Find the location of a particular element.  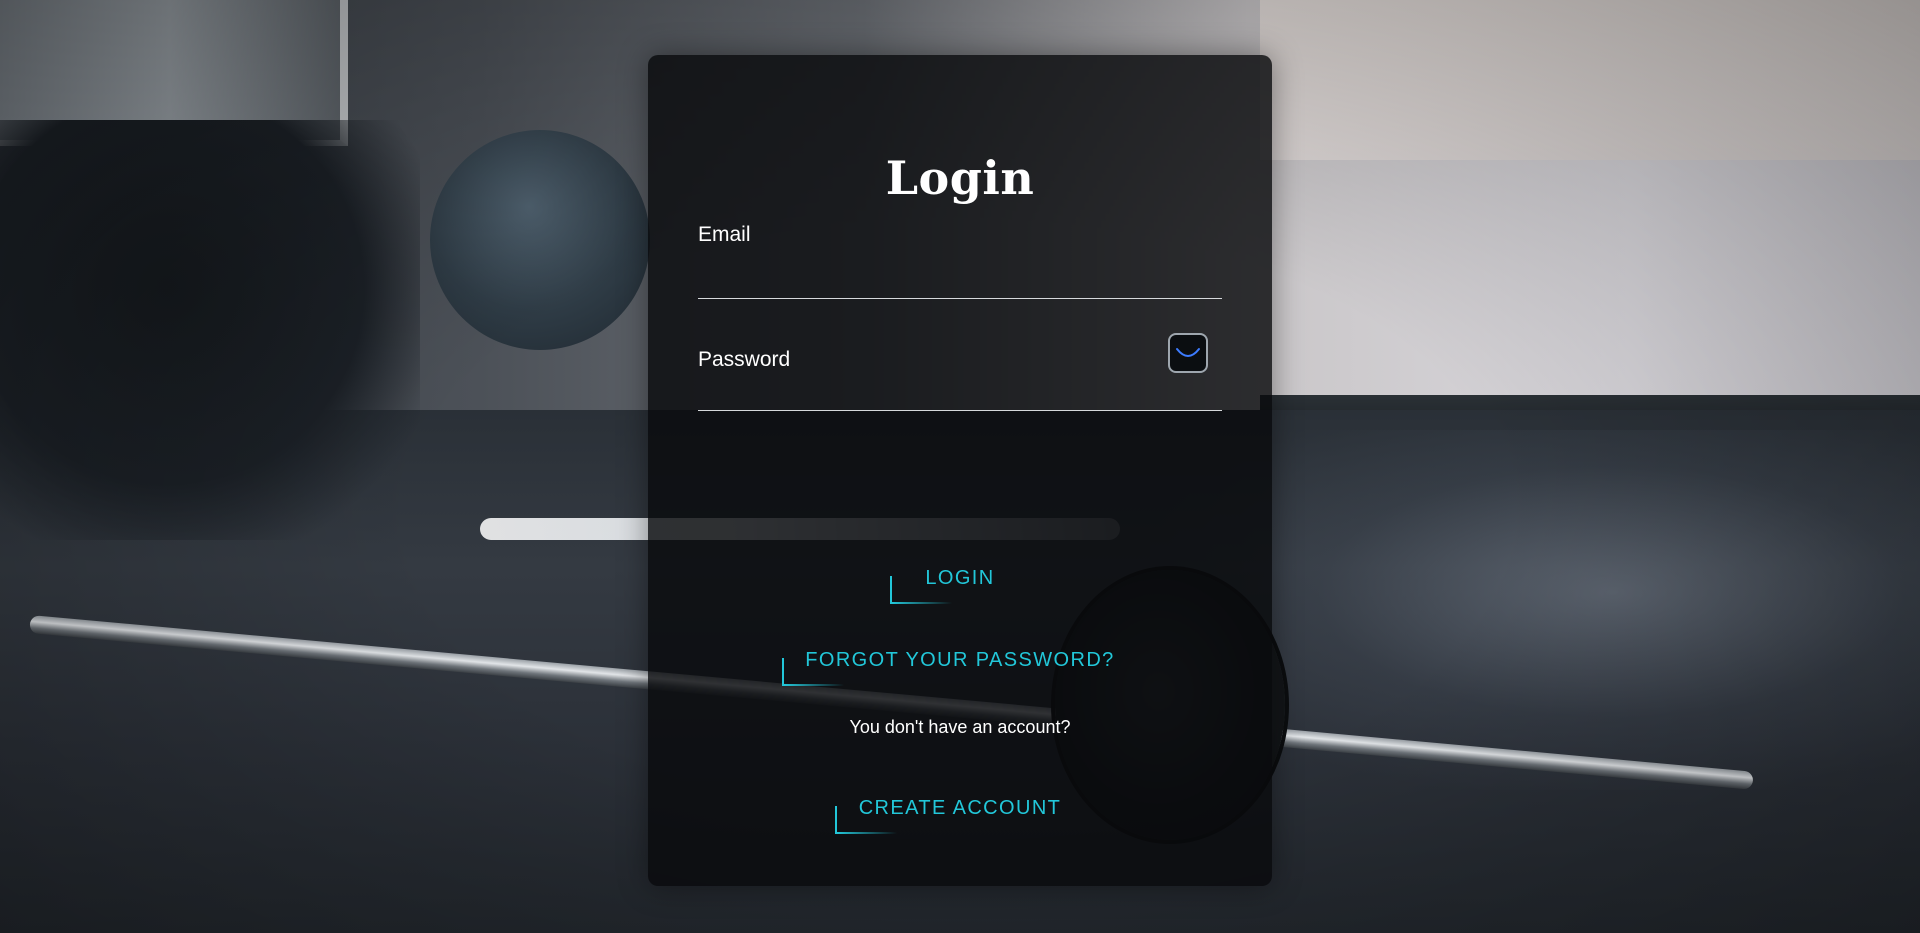

forgot-password-link: FORGOT YOUR PASSWORD? is located at coordinates (960, 660).